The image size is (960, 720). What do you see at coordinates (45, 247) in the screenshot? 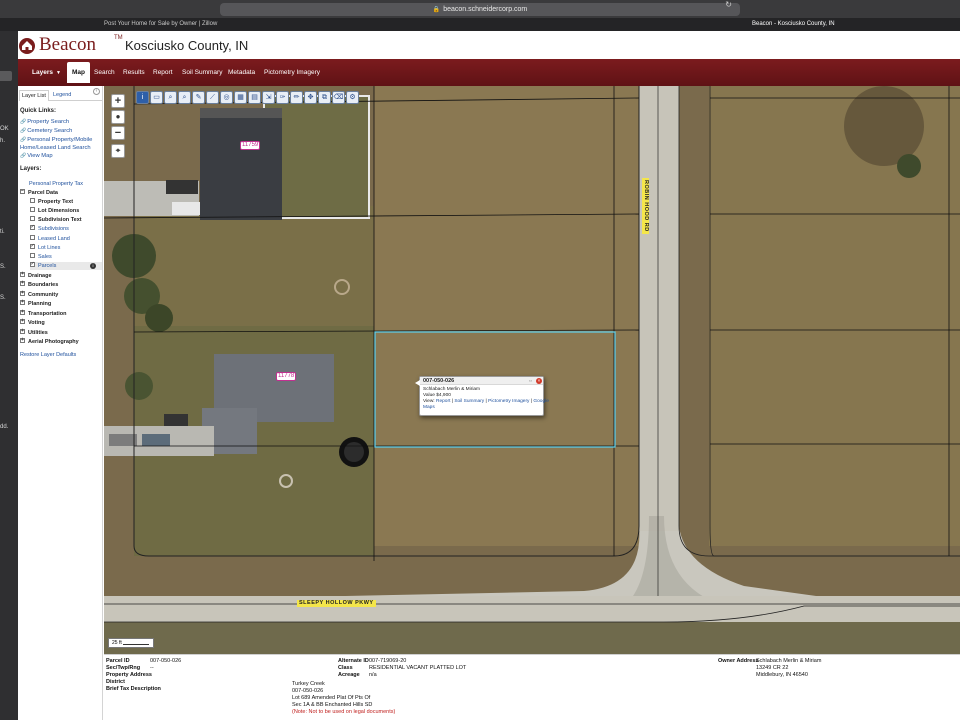
I see `layer-lot-lines: Lot Lines` at bounding box center [45, 247].